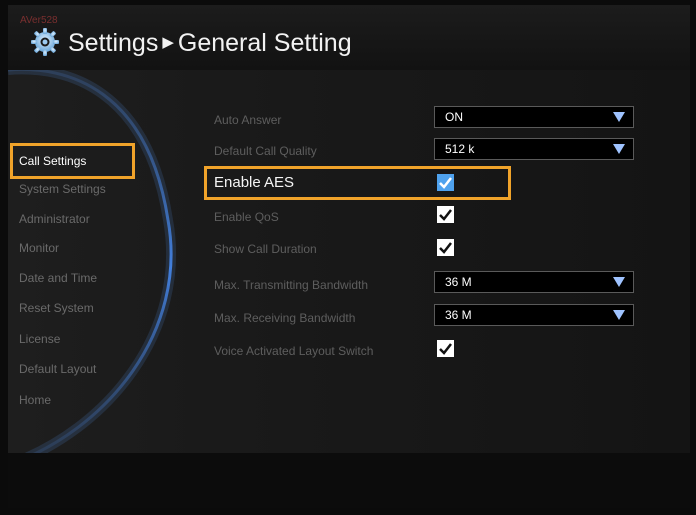  What do you see at coordinates (62, 189) in the screenshot?
I see `sidebar-item-system-settings: System Settings` at bounding box center [62, 189].